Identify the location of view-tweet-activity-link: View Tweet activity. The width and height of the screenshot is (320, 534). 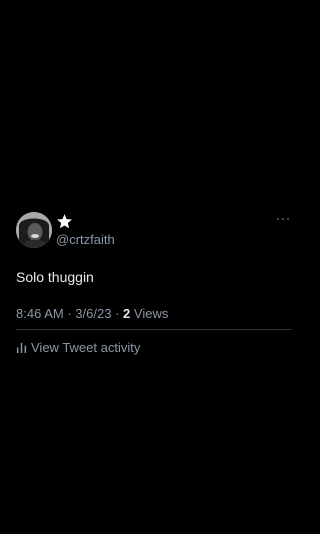
(78, 347).